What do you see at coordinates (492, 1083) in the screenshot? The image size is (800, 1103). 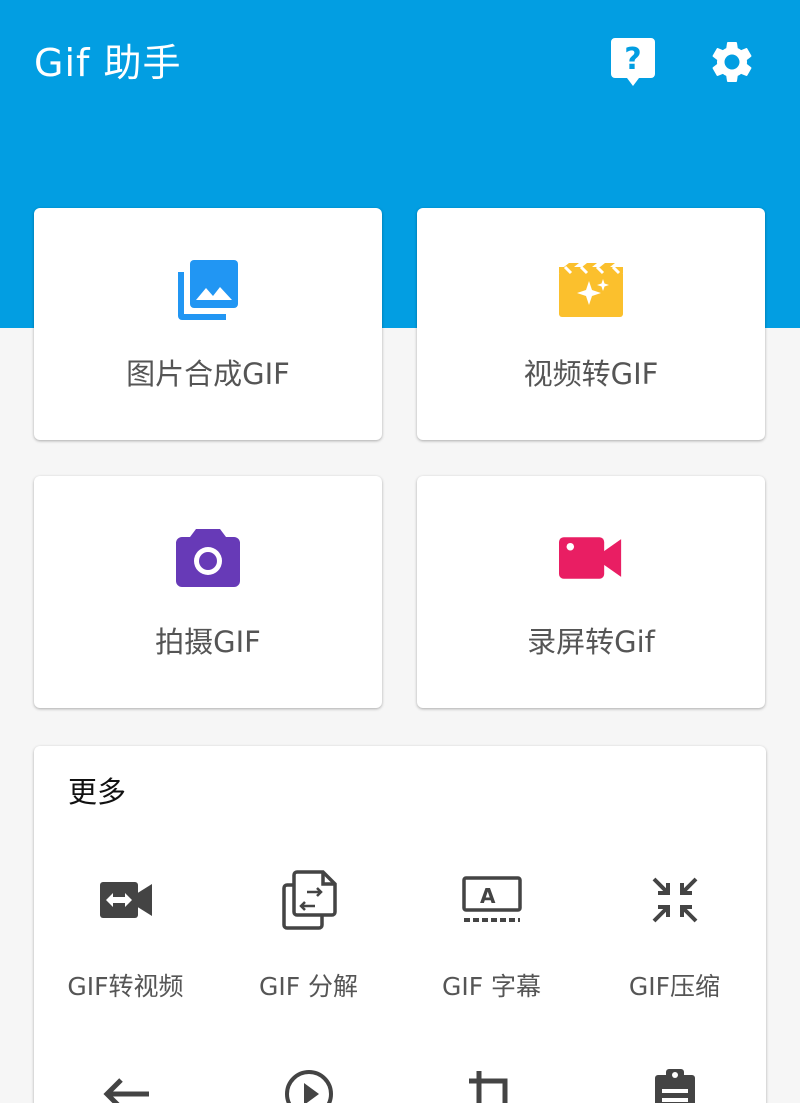 I see `crop-icon` at bounding box center [492, 1083].